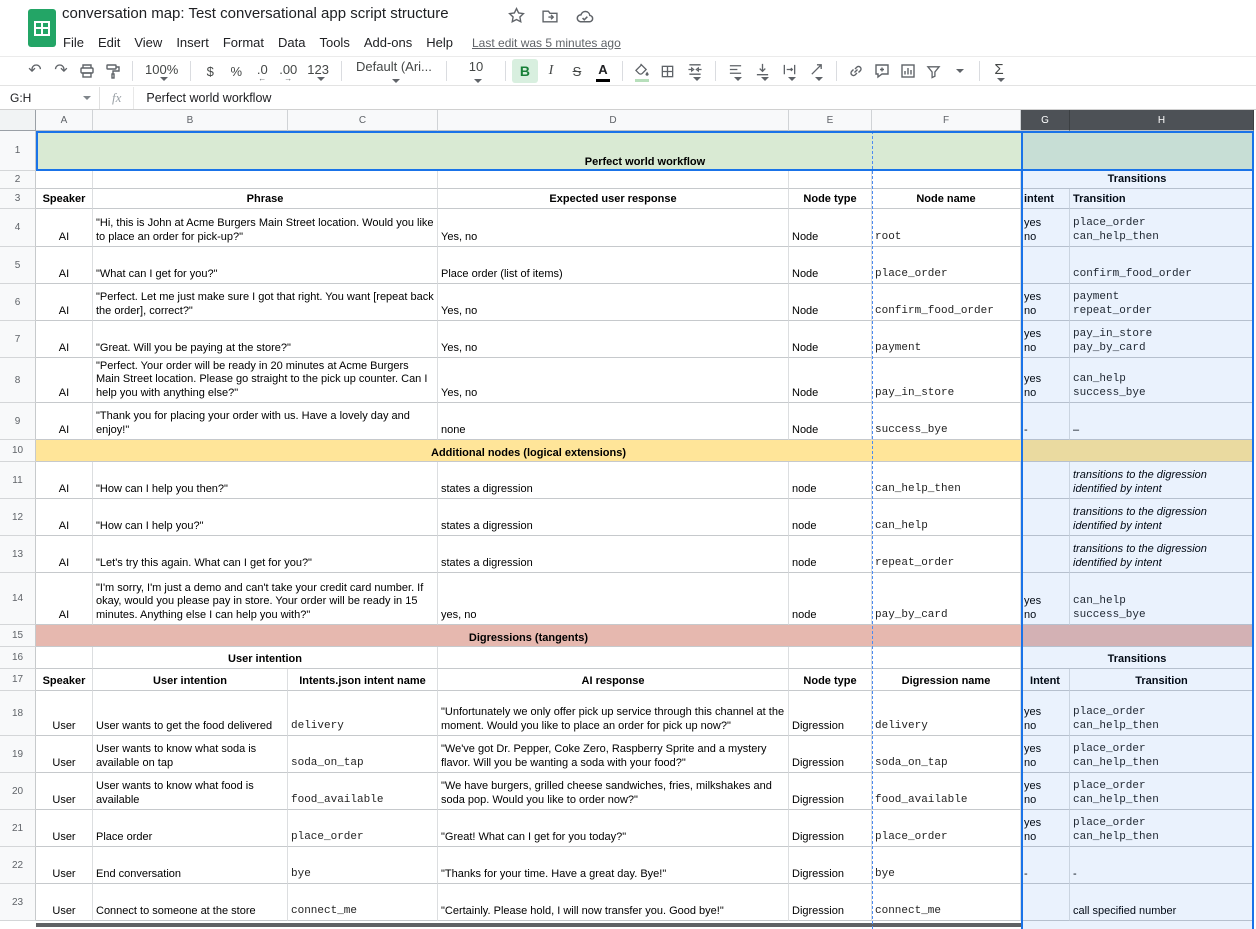  What do you see at coordinates (265, 265) in the screenshot?
I see `cell-B5: "What can I get for you?"` at bounding box center [265, 265].